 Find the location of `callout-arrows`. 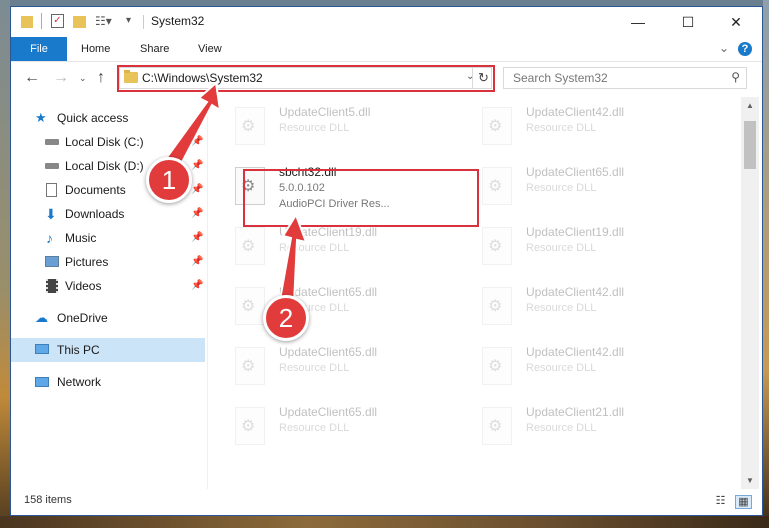

callout-arrows is located at coordinates (235, 193).